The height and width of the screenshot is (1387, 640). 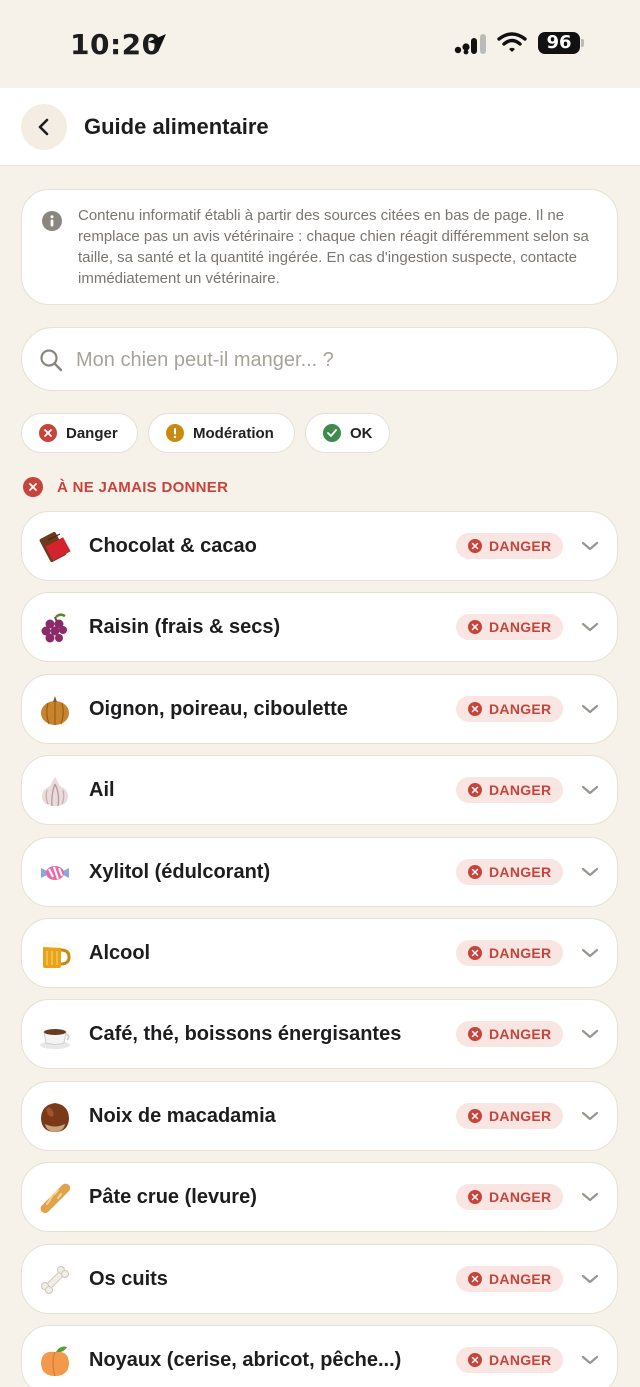 What do you see at coordinates (55, 954) in the screenshot?
I see `beer-icon` at bounding box center [55, 954].